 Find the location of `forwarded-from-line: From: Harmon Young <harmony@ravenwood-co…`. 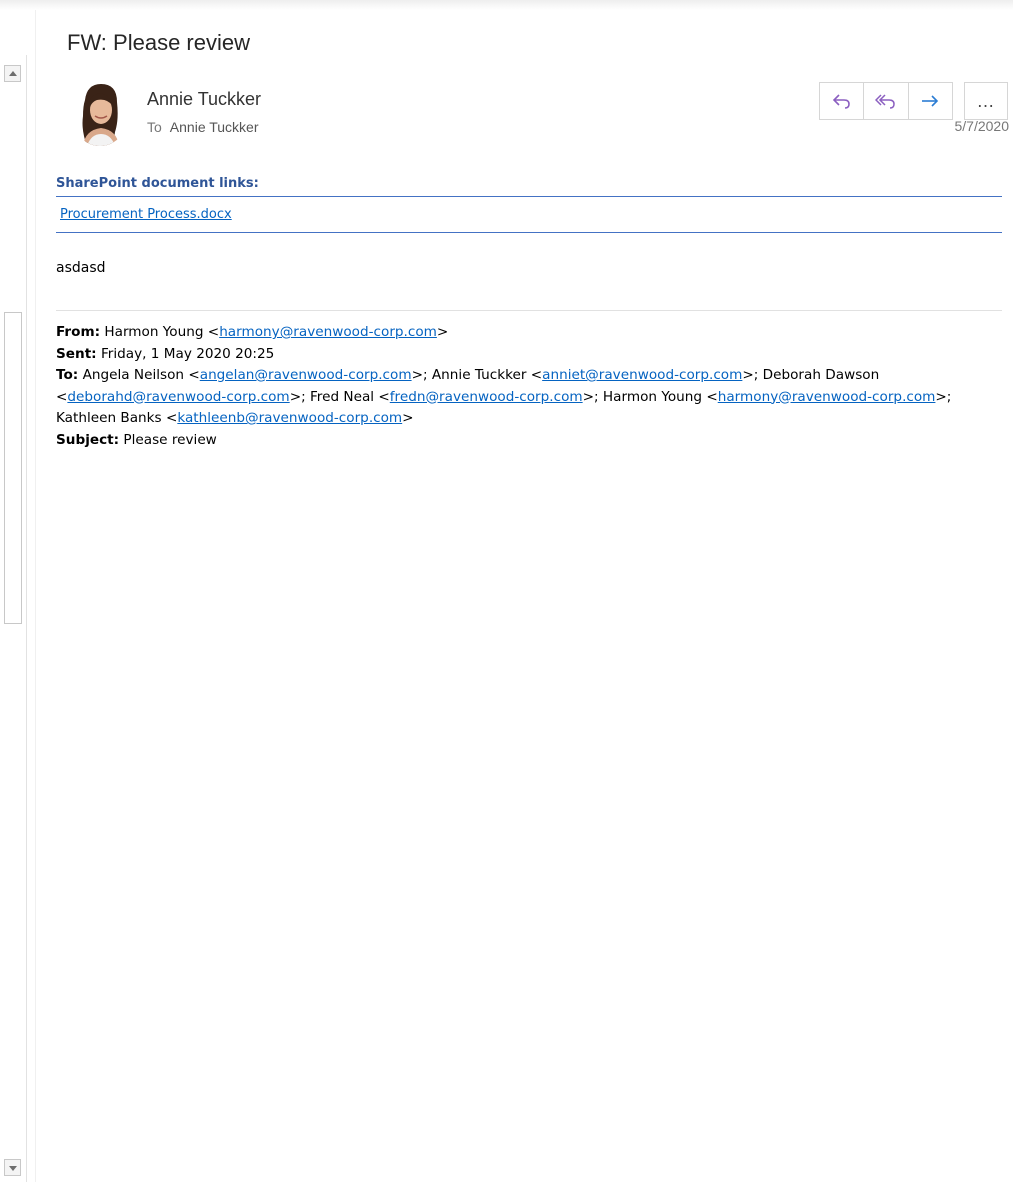

forwarded-from-line: From: Harmon Young <harmony@ravenwood-co… is located at coordinates (531, 333).